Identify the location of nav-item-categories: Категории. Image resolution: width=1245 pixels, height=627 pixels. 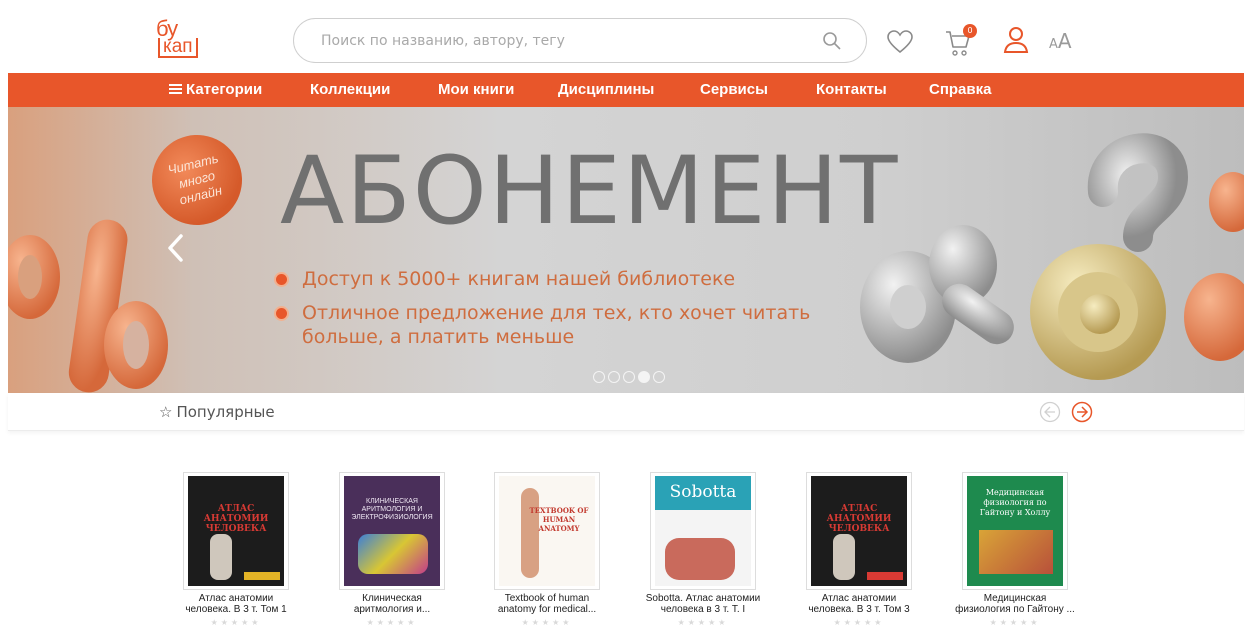
(215, 89).